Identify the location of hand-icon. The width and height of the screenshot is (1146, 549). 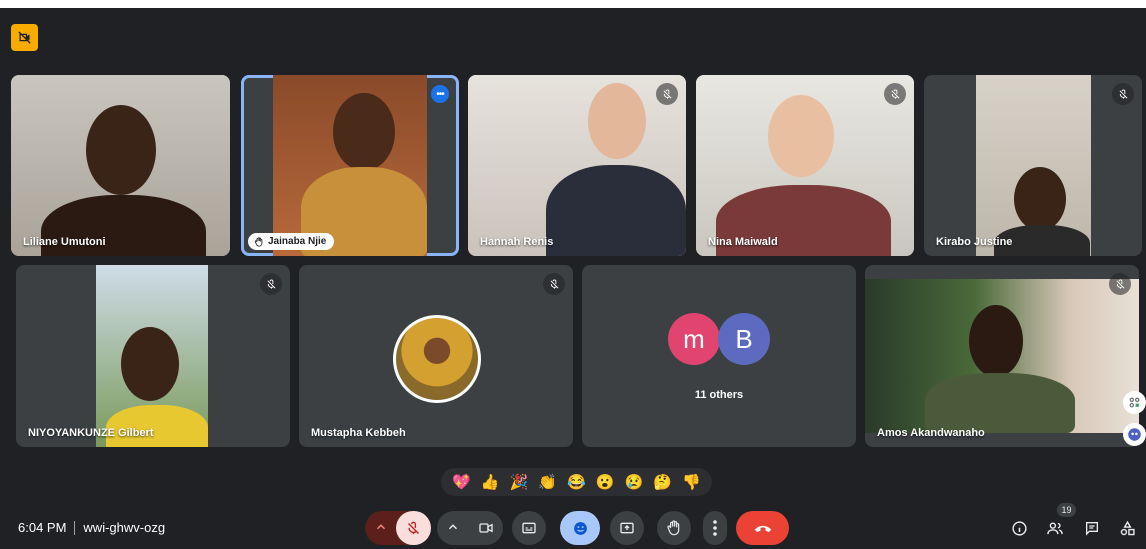
(673, 528).